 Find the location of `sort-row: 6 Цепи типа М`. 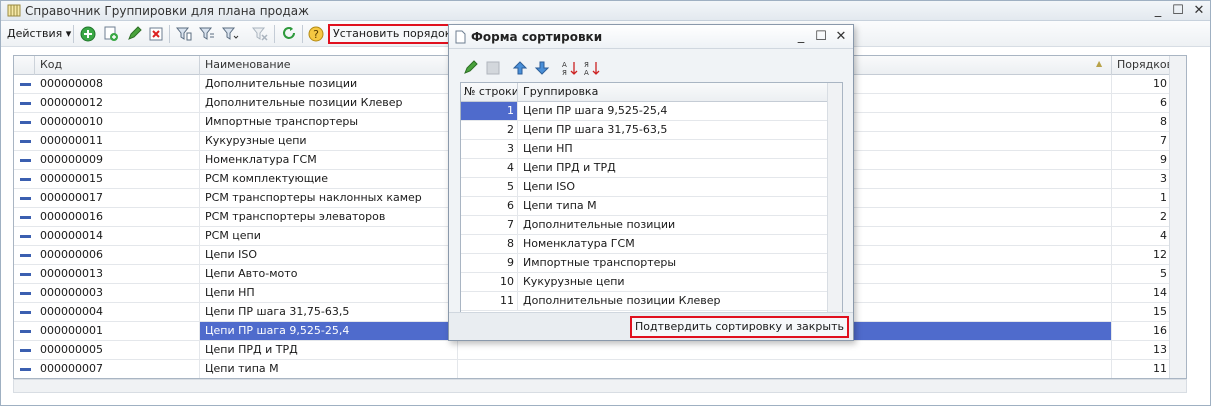

sort-row: 6 Цепи типа М is located at coordinates (644, 206).